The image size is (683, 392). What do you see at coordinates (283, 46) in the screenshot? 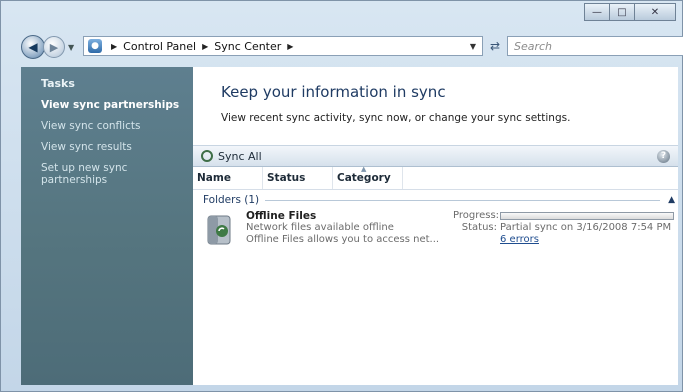
I see `address-bar: ● ▶ Control Panel ▶ Sync Center ▶ ▼` at bounding box center [283, 46].